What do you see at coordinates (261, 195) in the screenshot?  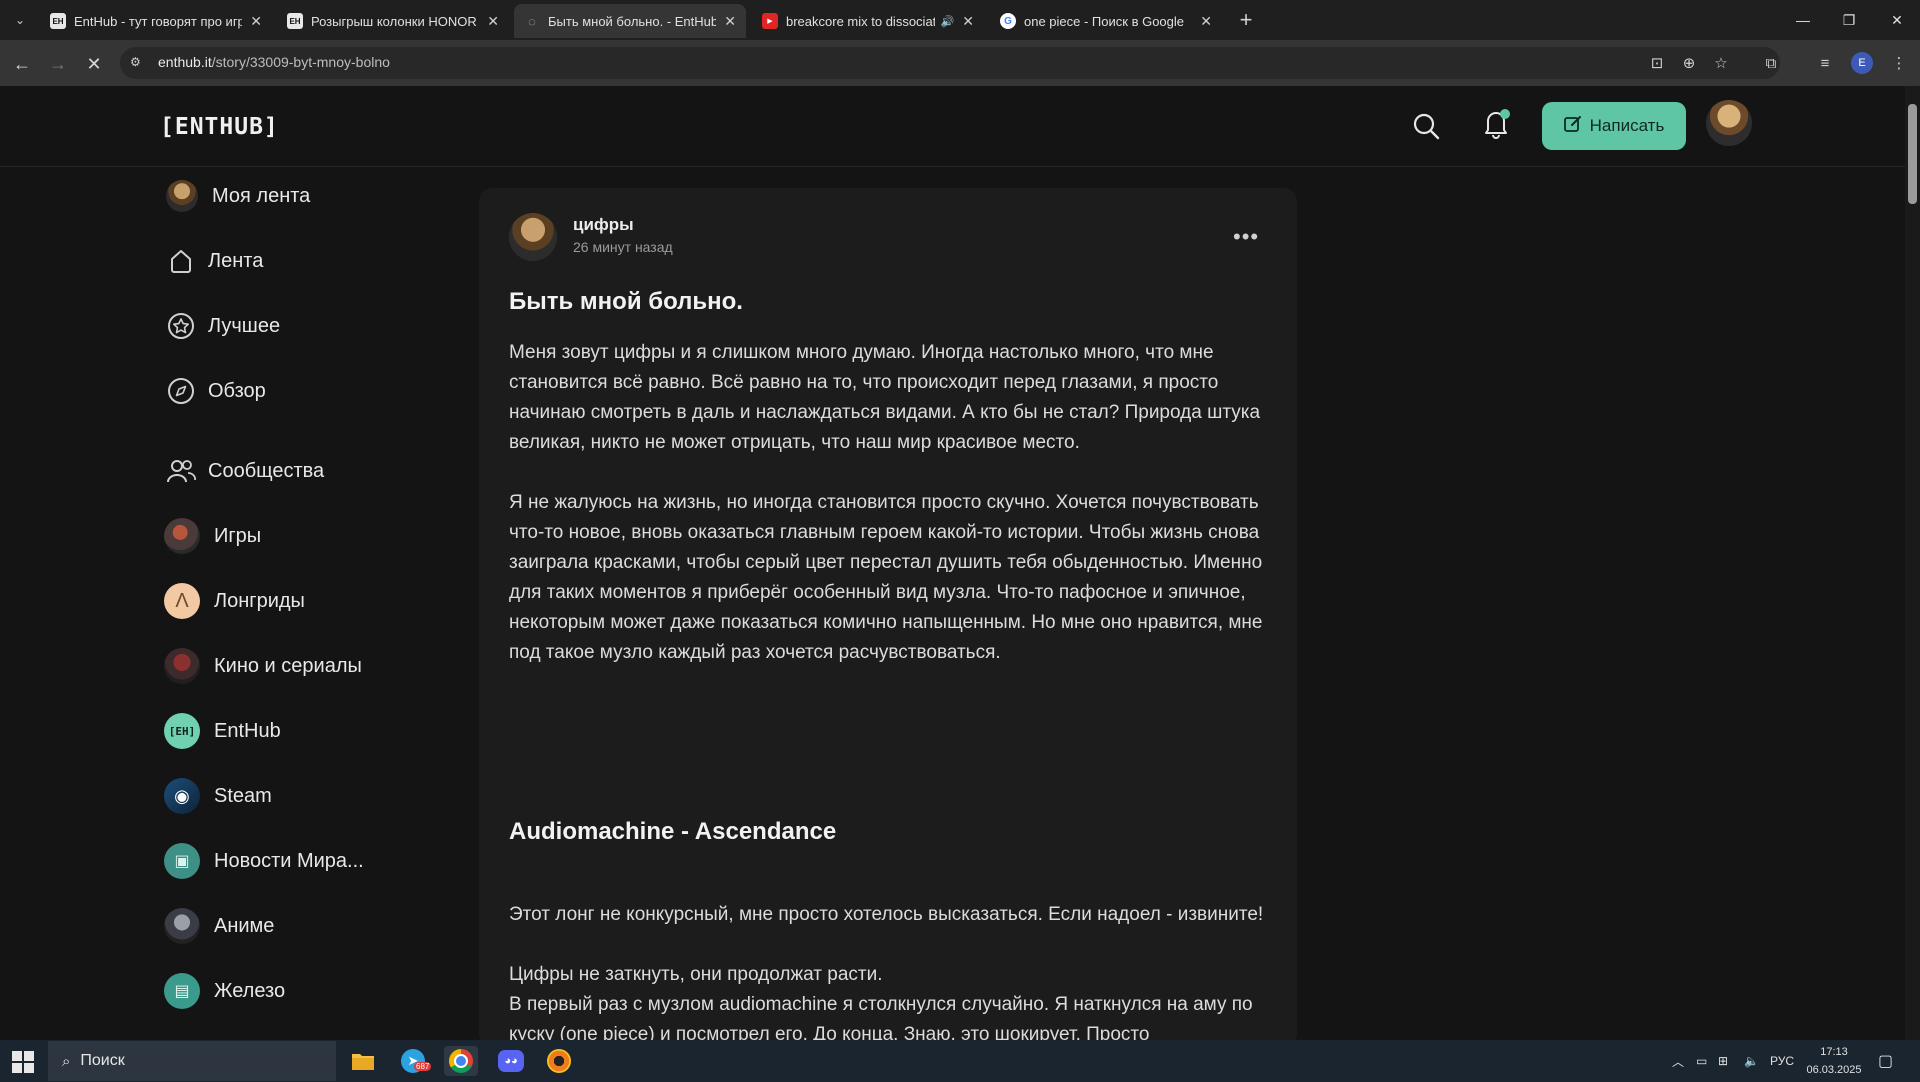 I see `sidebar-item-label: Моя лента` at bounding box center [261, 195].